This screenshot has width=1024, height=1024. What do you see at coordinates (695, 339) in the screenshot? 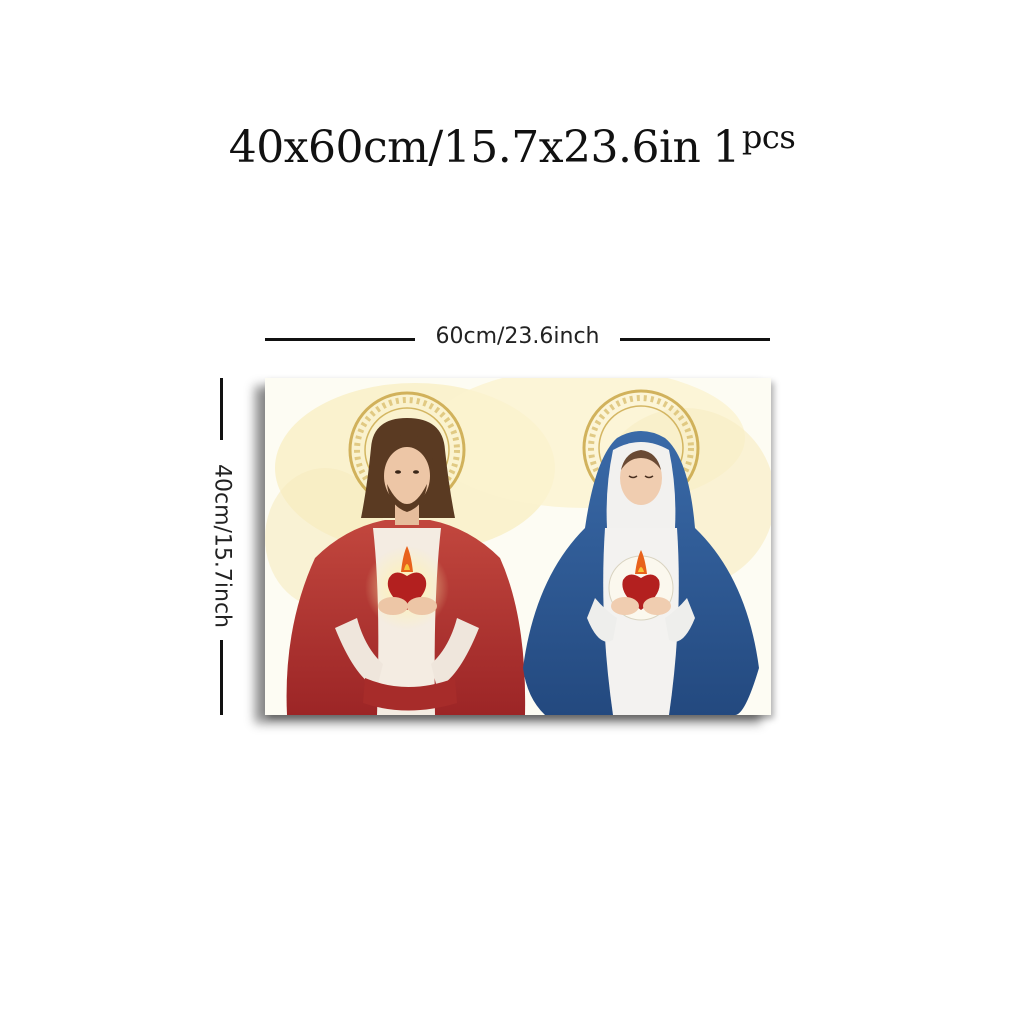
I see `width-line-right` at bounding box center [695, 339].